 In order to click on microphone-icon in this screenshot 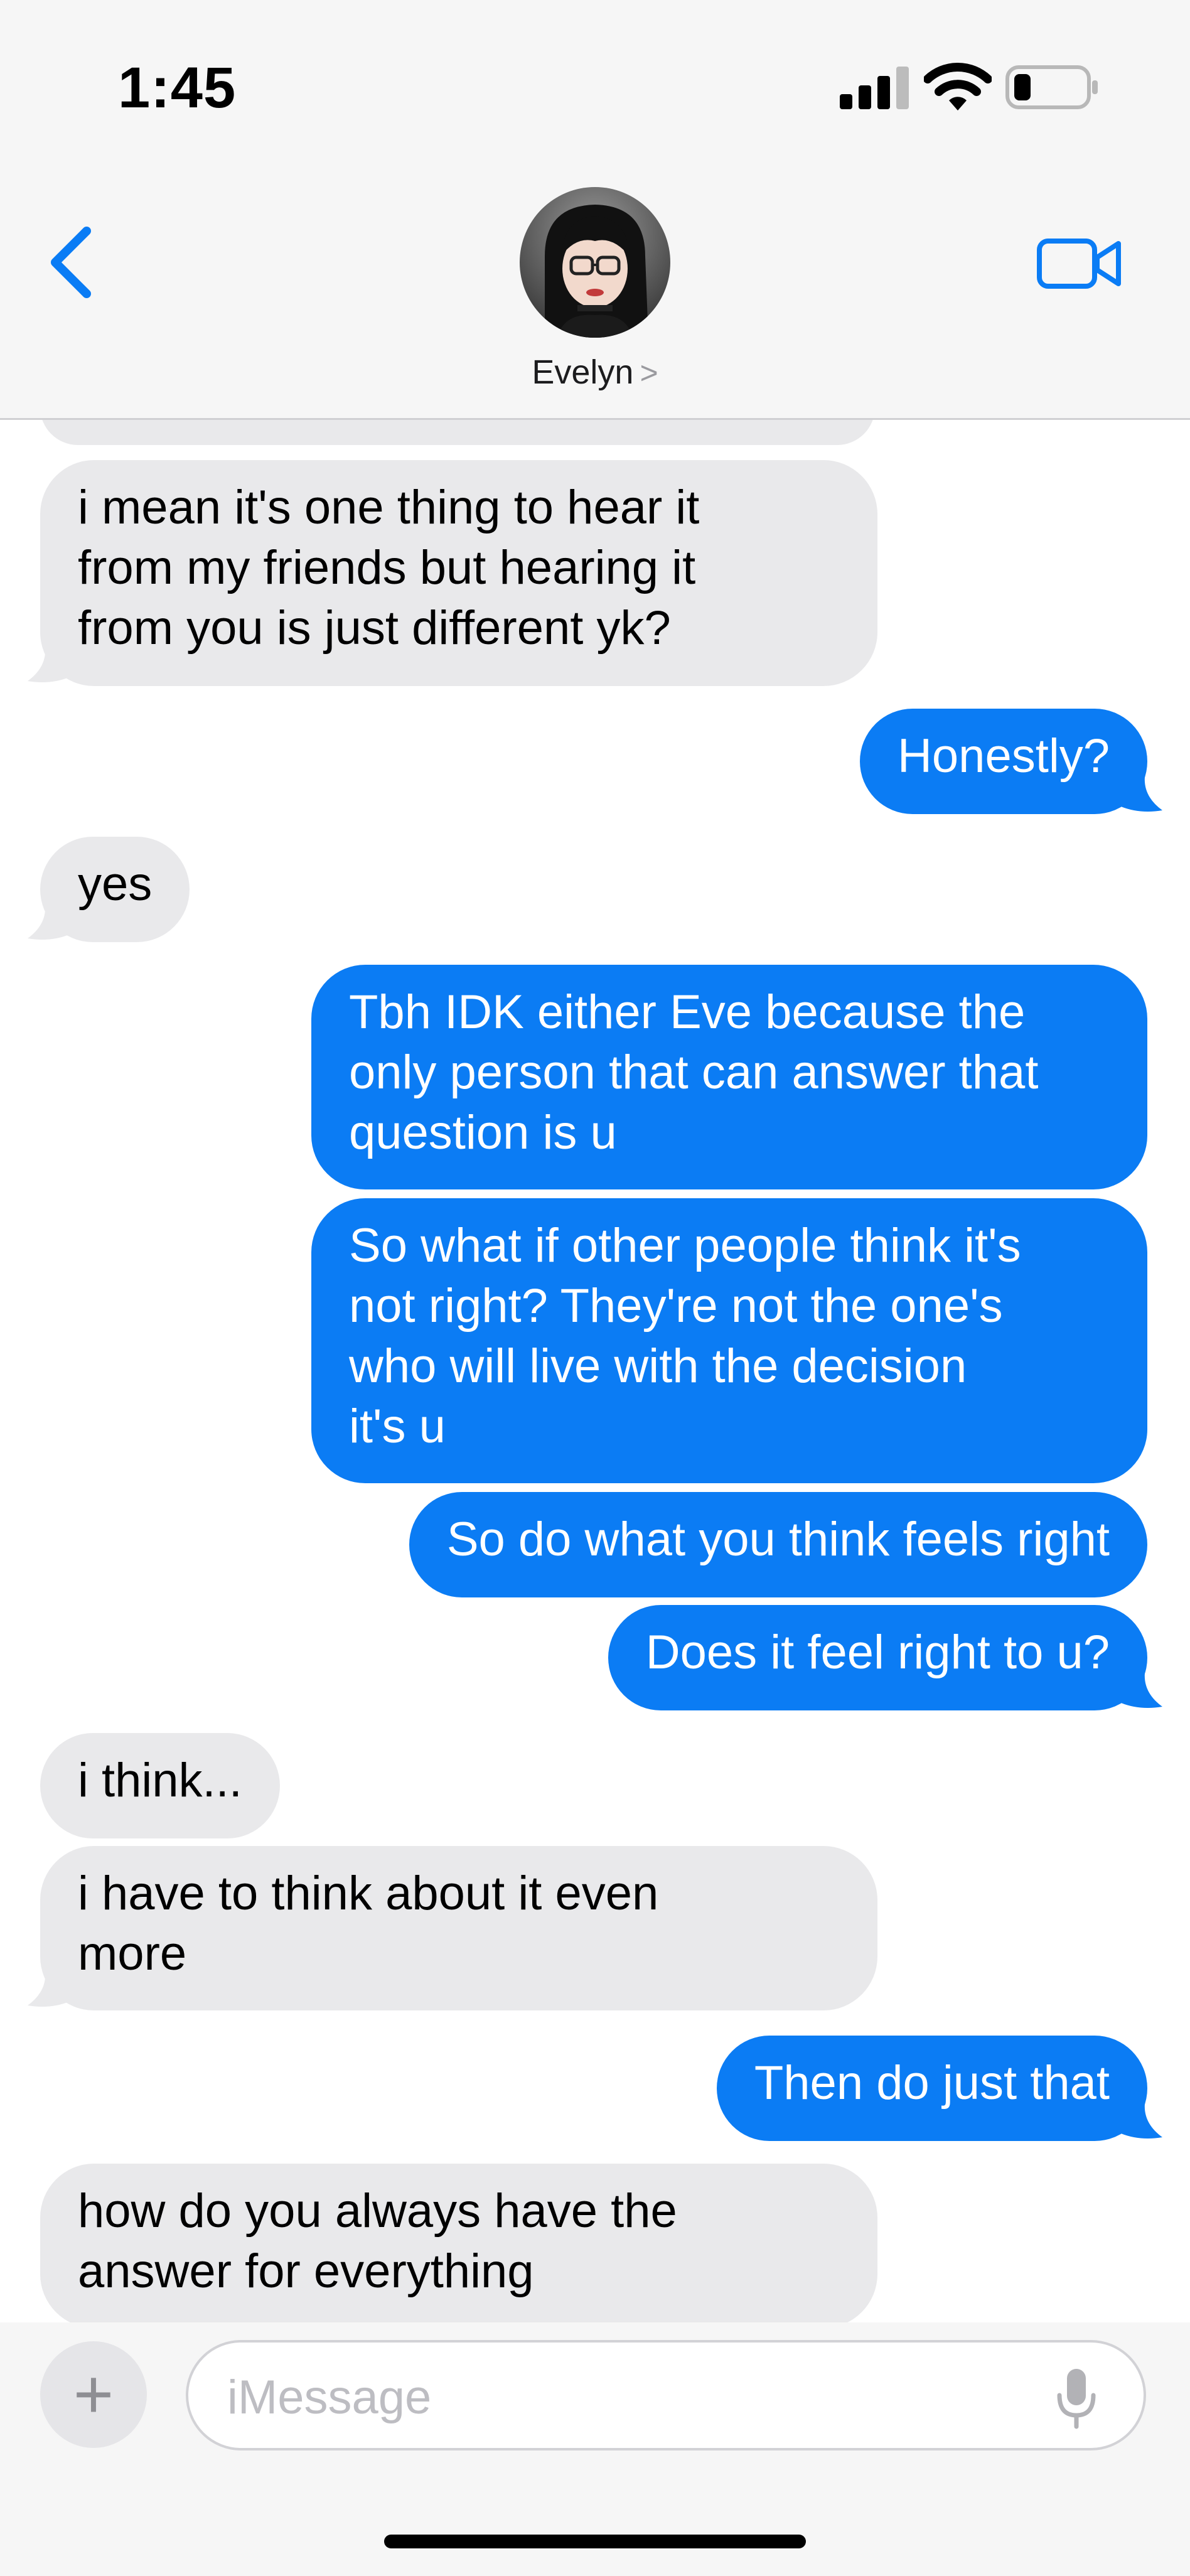, I will do `click(1076, 2397)`.